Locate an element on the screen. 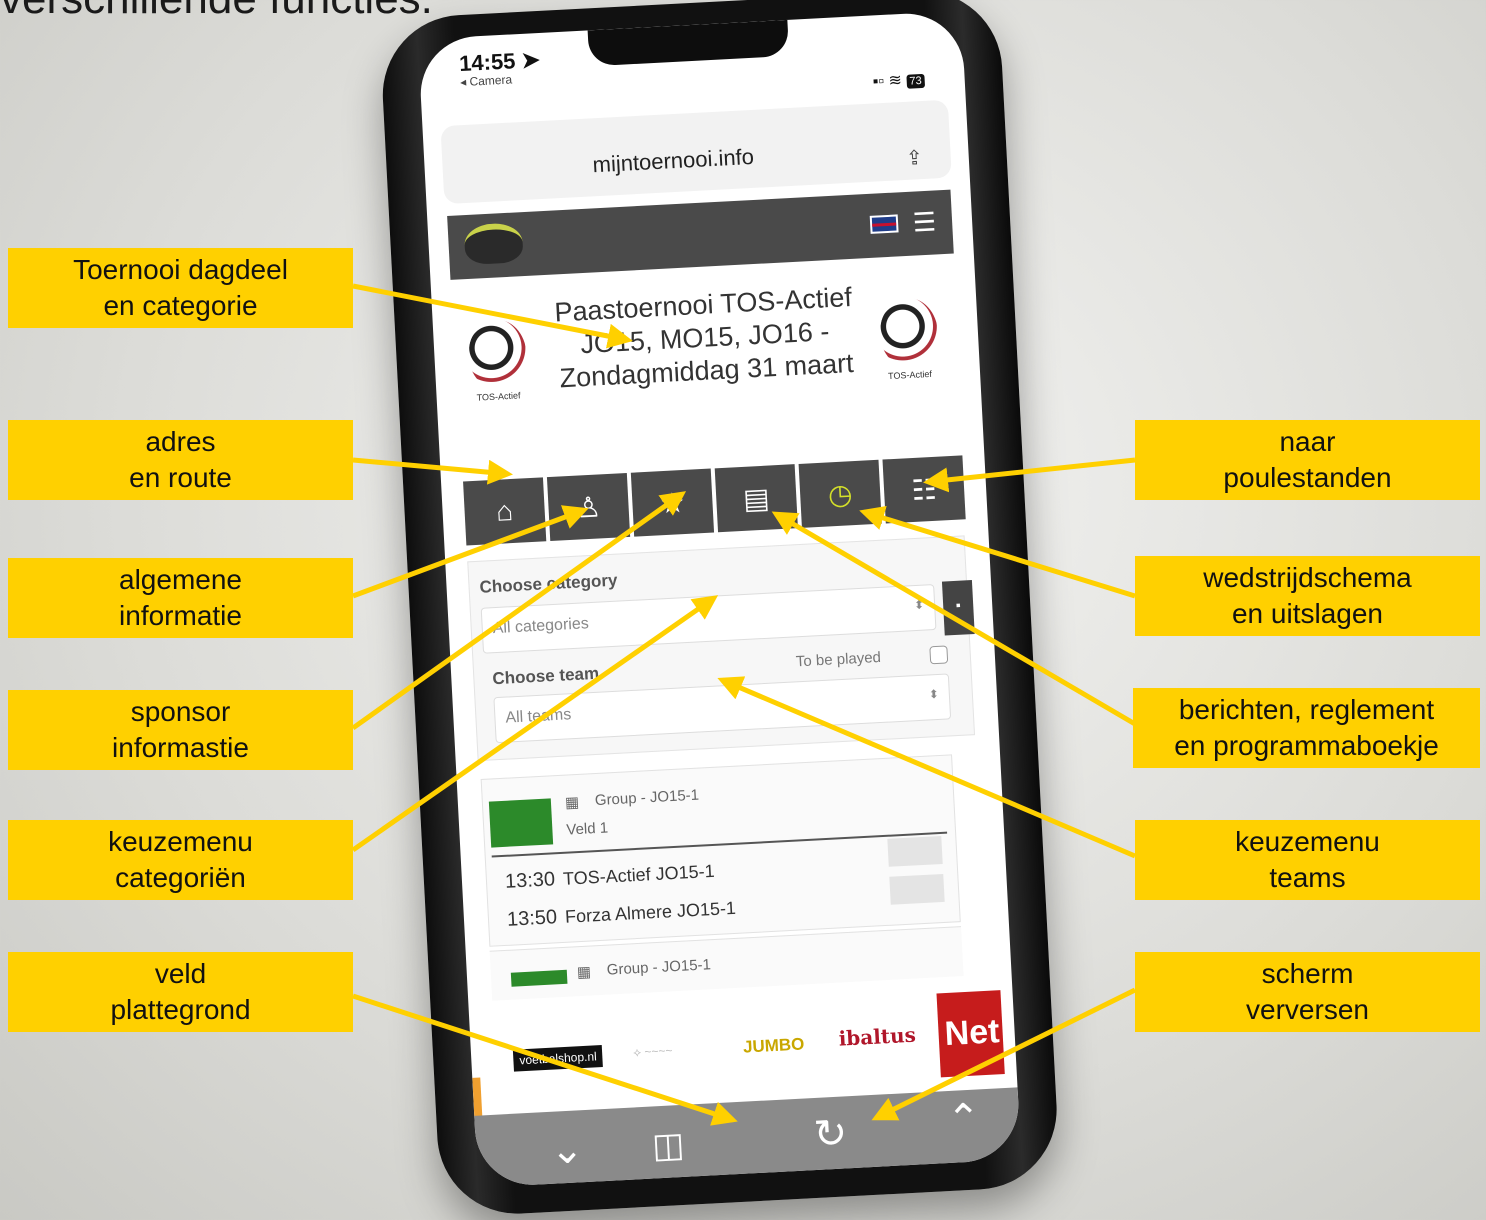  callout-schedule: wedstrijdschema en uitslagen is located at coordinates (1307, 596).